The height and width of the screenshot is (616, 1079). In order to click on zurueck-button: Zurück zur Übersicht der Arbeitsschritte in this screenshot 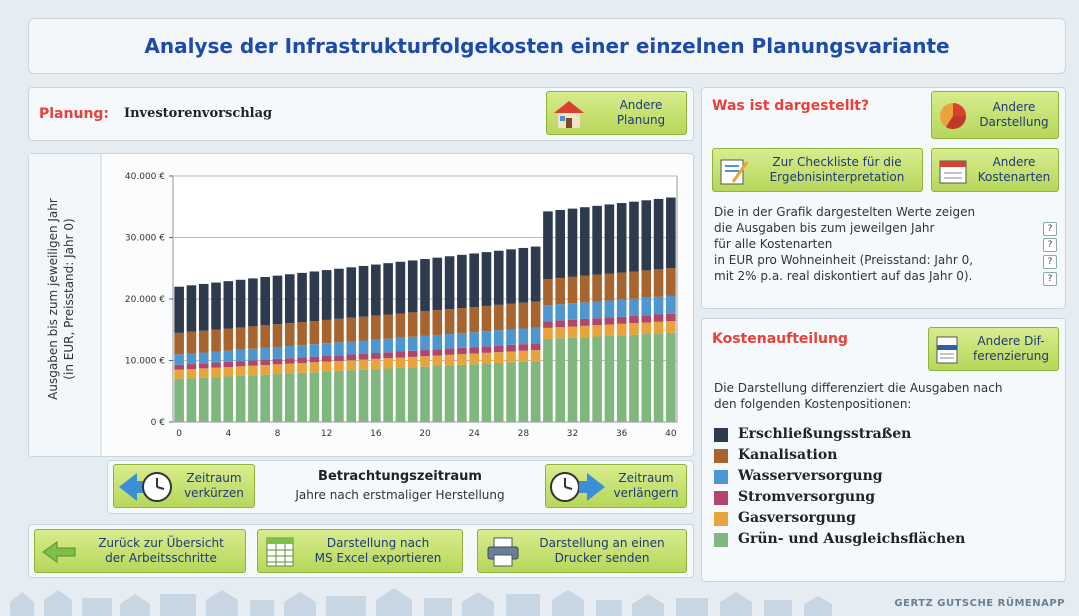, I will do `click(140, 551)`.